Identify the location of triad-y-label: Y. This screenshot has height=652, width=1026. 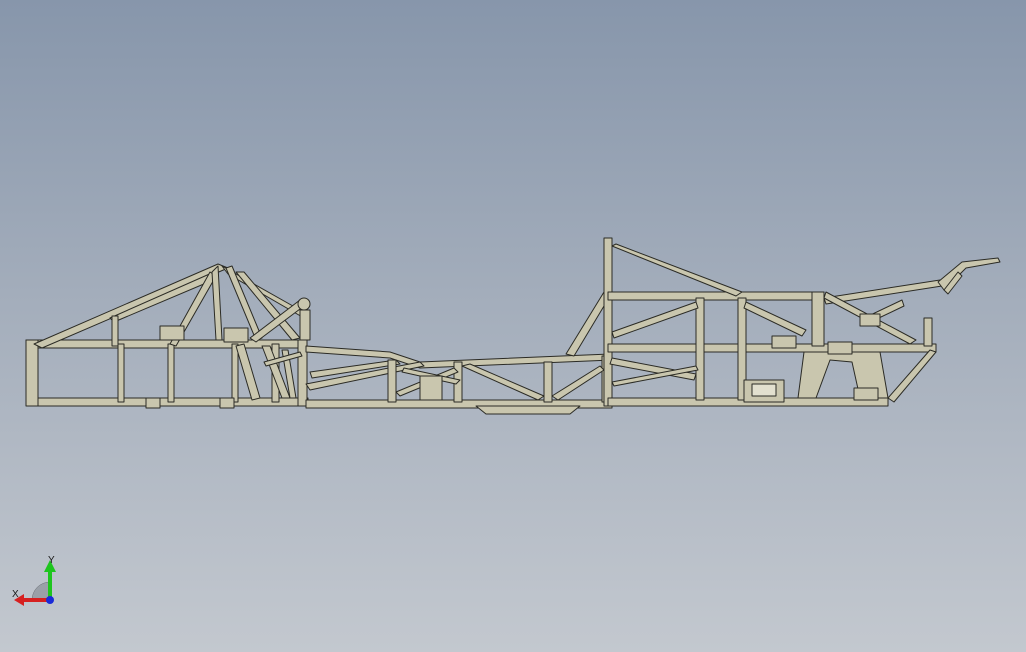
(51, 560).